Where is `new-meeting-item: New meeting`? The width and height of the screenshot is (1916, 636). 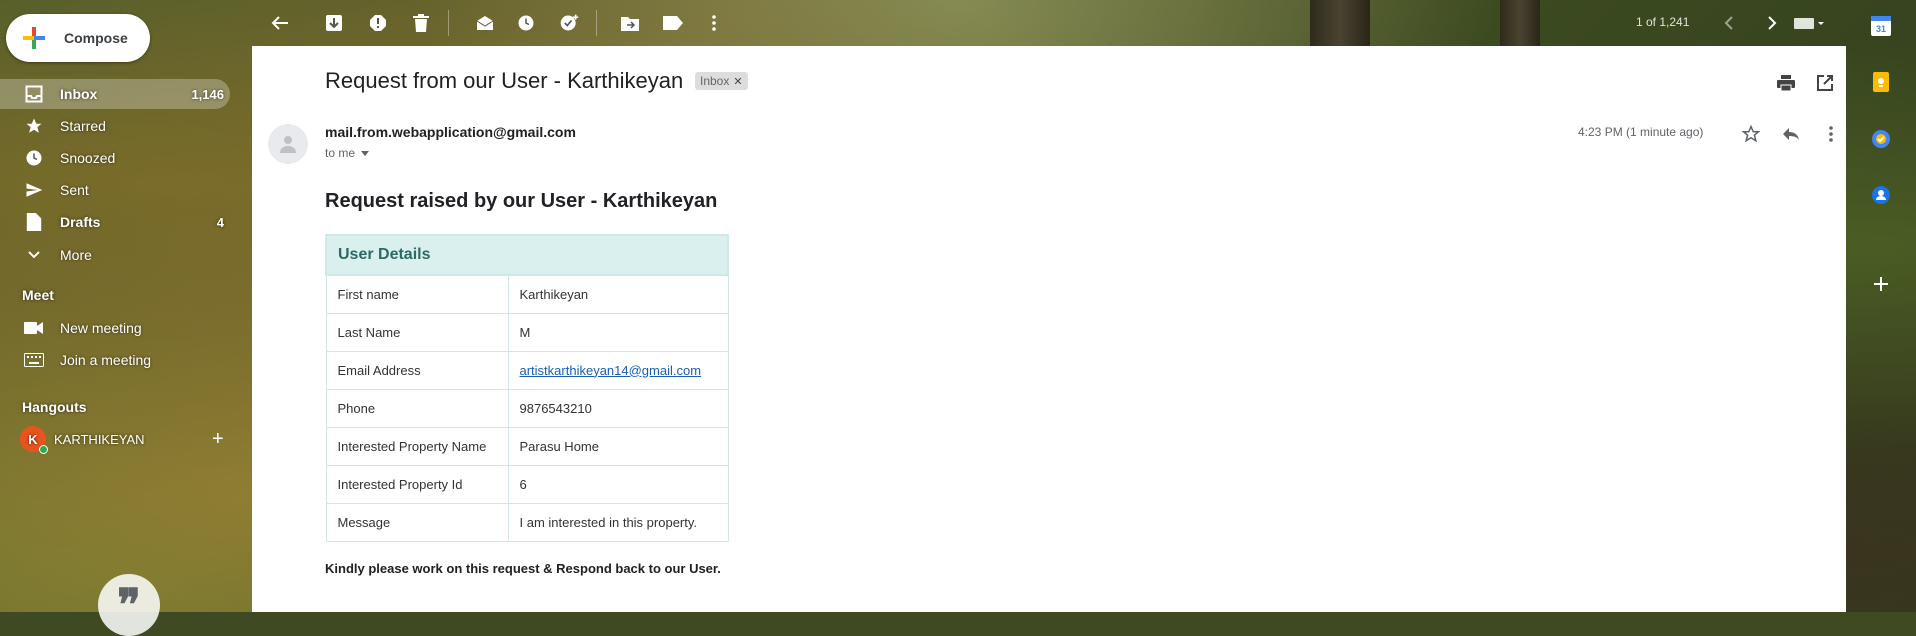
new-meeting-item: New meeting is located at coordinates (115, 328).